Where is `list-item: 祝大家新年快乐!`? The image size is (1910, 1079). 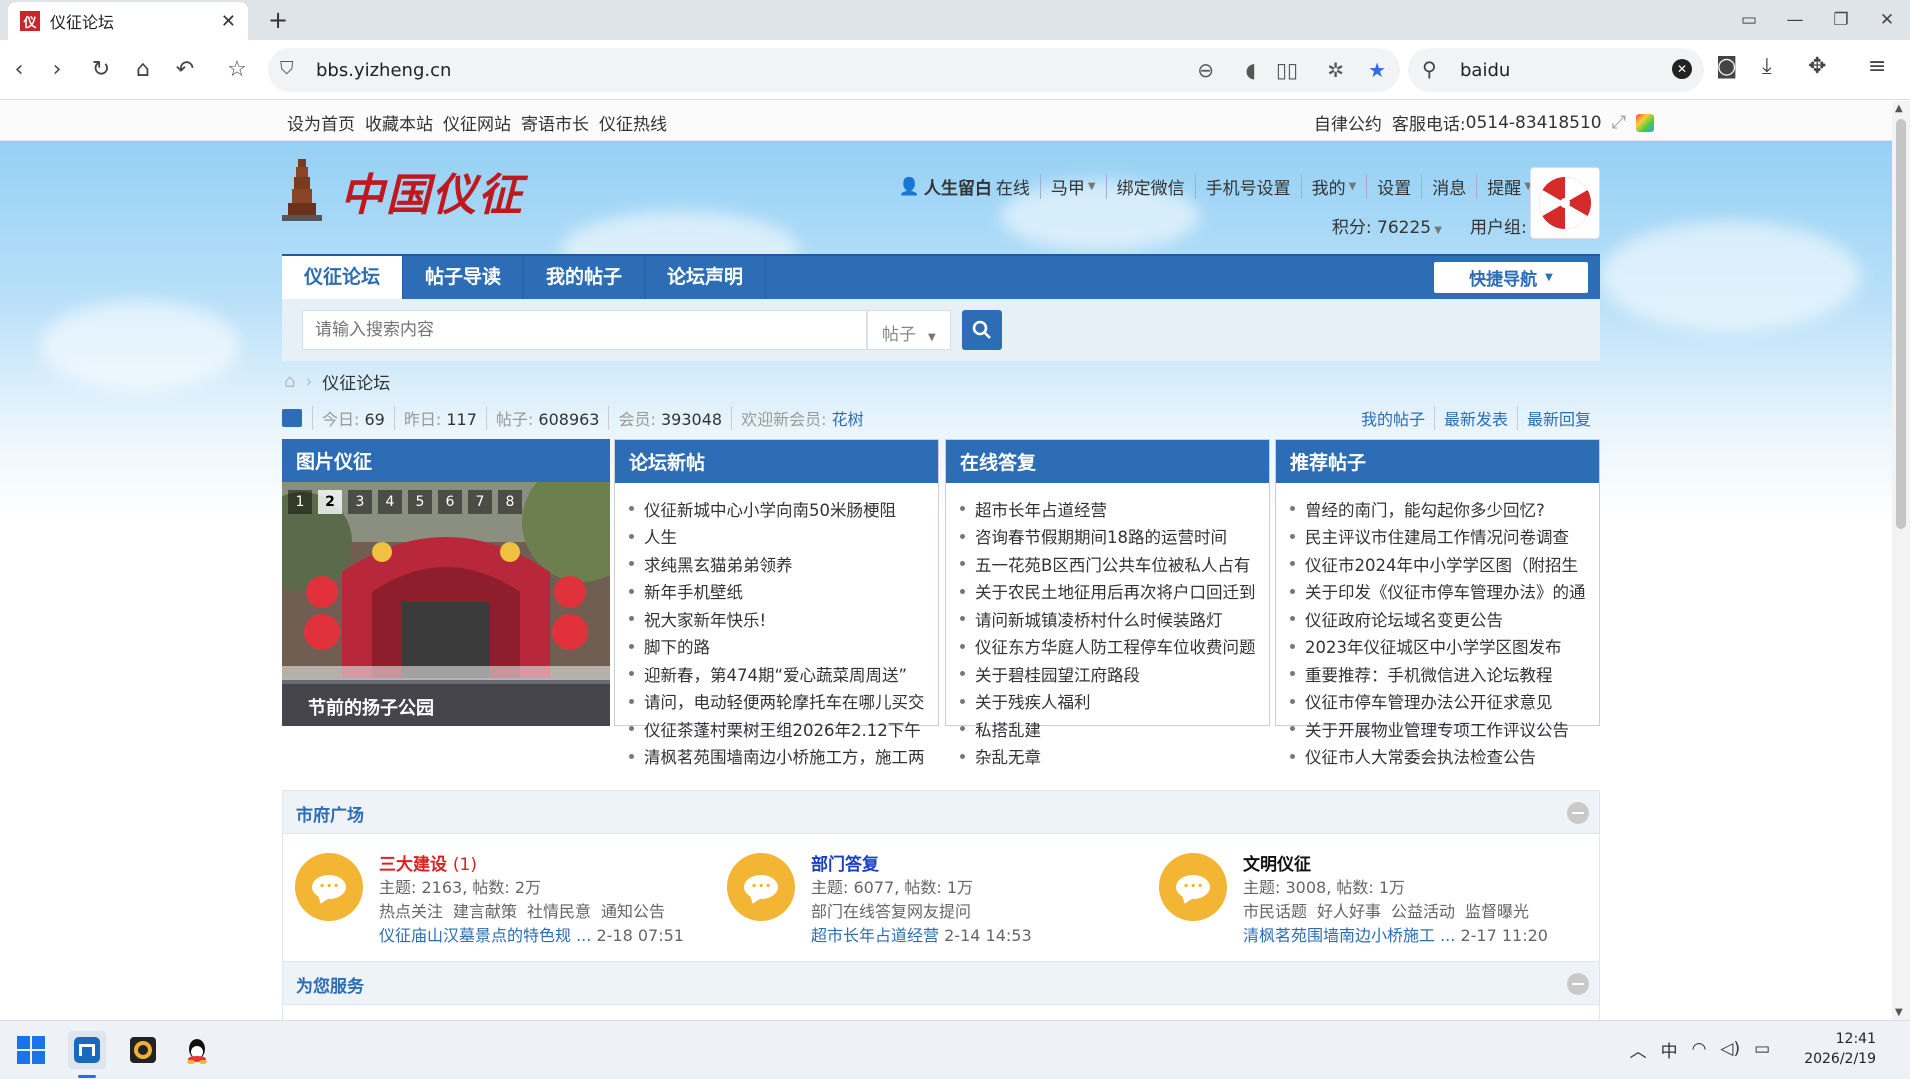 list-item: 祝大家新年快乐! is located at coordinates (783, 619).